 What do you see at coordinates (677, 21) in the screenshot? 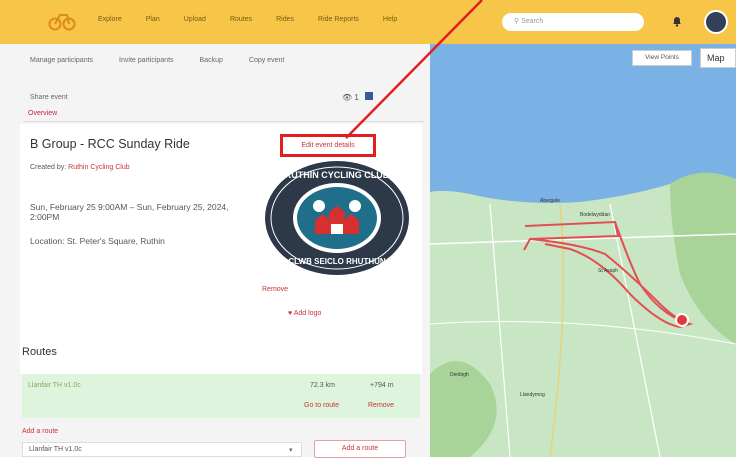
I see `bell-icon` at bounding box center [677, 21].